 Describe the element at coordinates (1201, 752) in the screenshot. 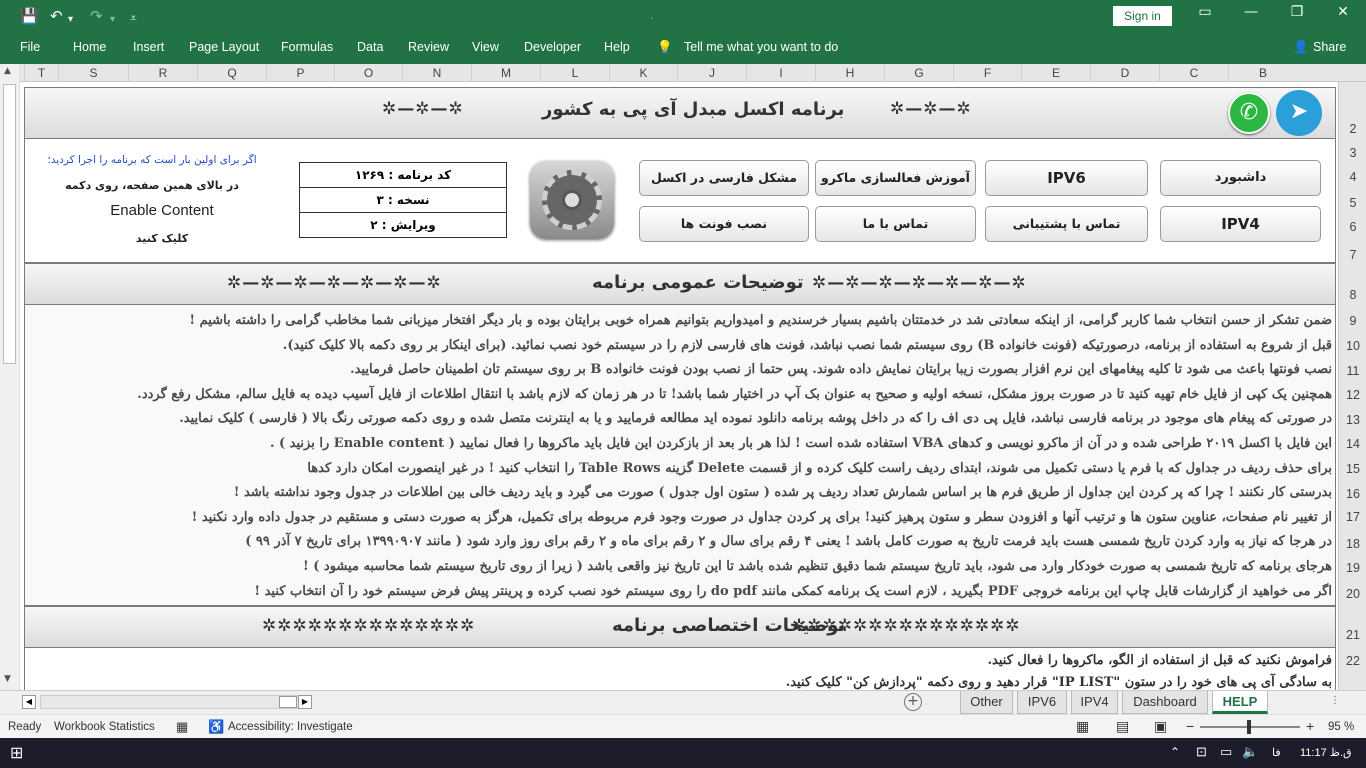

I see `network-icon: ⊡` at that location.